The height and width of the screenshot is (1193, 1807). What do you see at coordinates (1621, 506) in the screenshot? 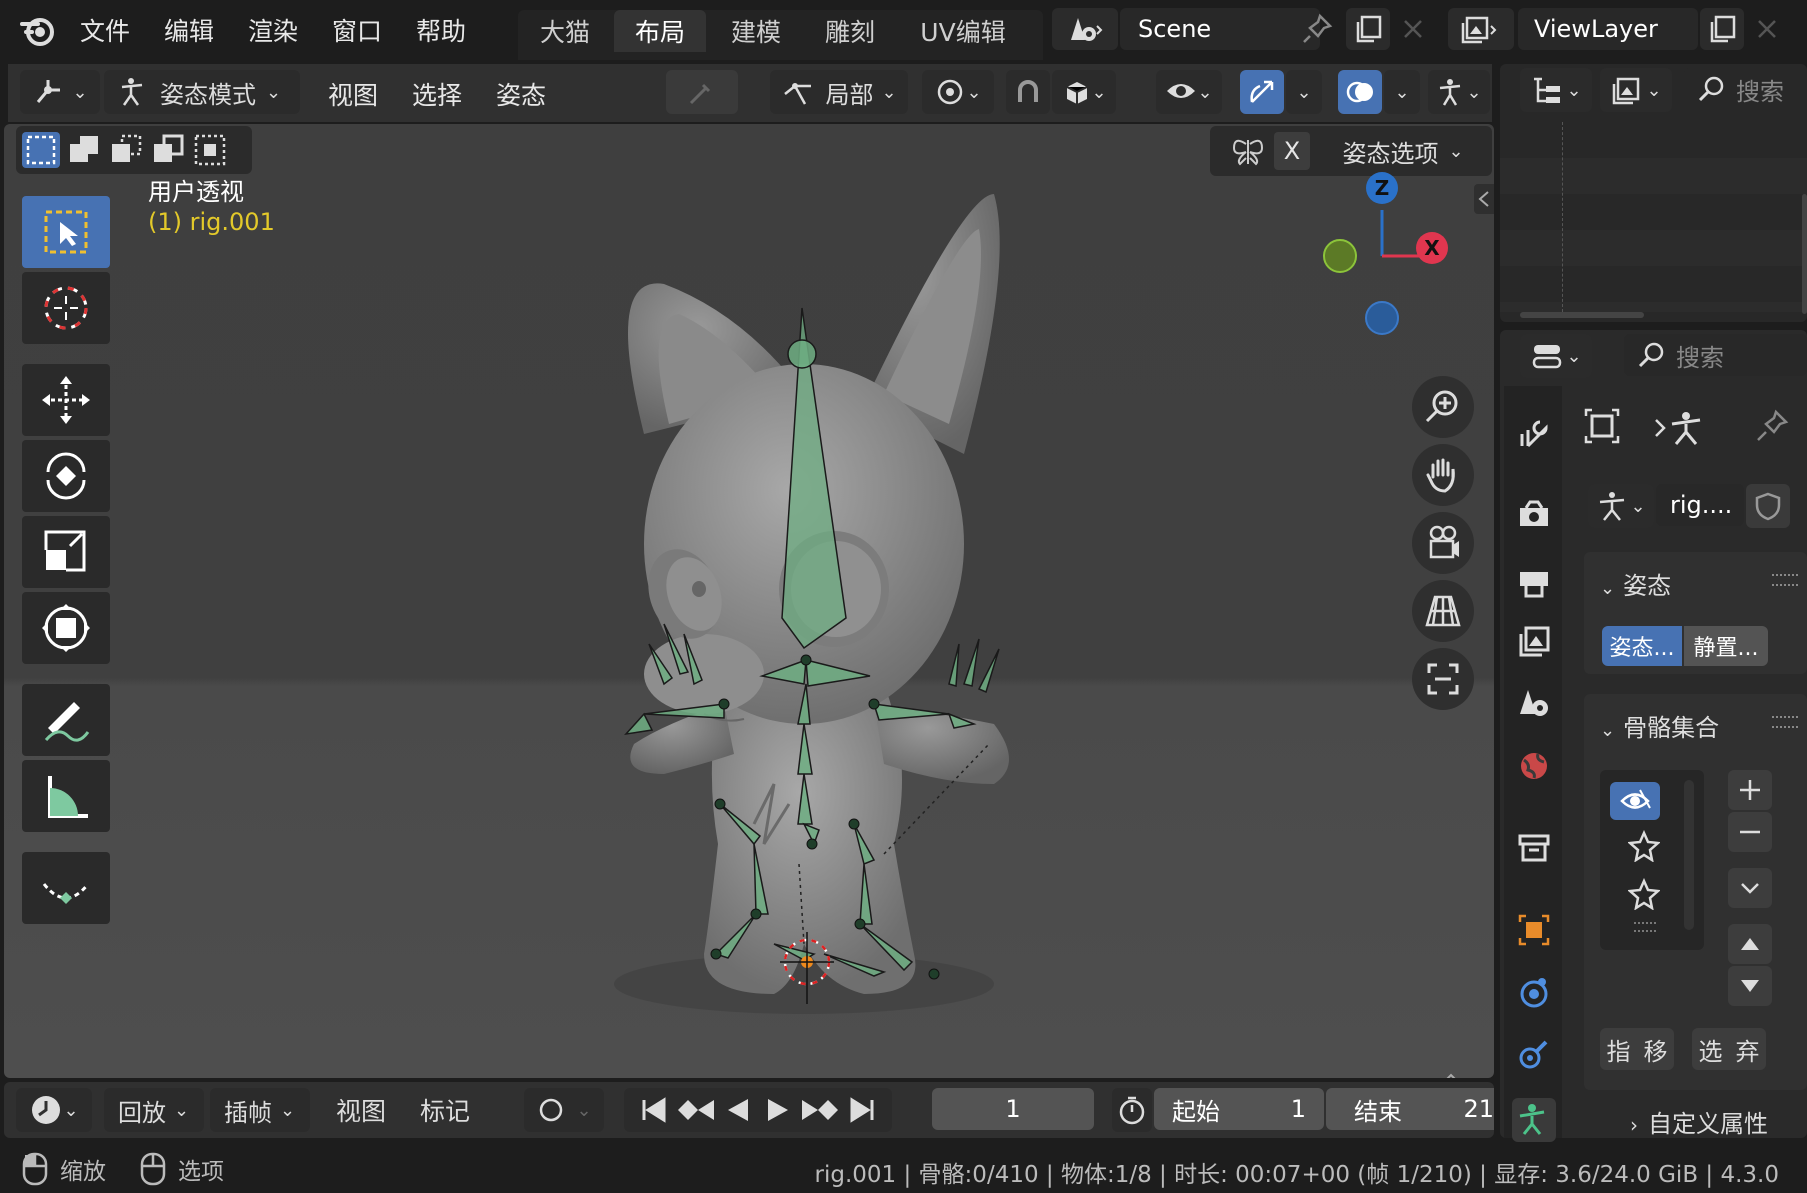
I see `armature-data-browse-button: ⌄` at bounding box center [1621, 506].